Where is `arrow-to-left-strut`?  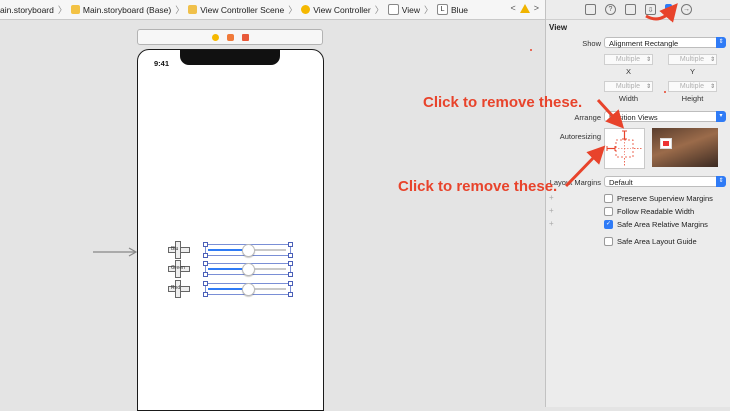
arrow-to-left-strut is located at coordinates (585, 166).